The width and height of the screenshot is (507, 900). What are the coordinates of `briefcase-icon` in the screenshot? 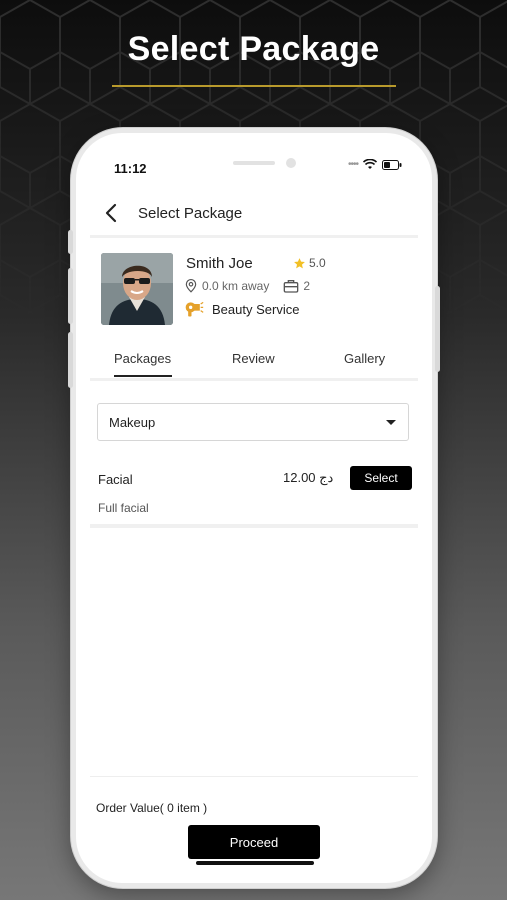 It's located at (291, 286).